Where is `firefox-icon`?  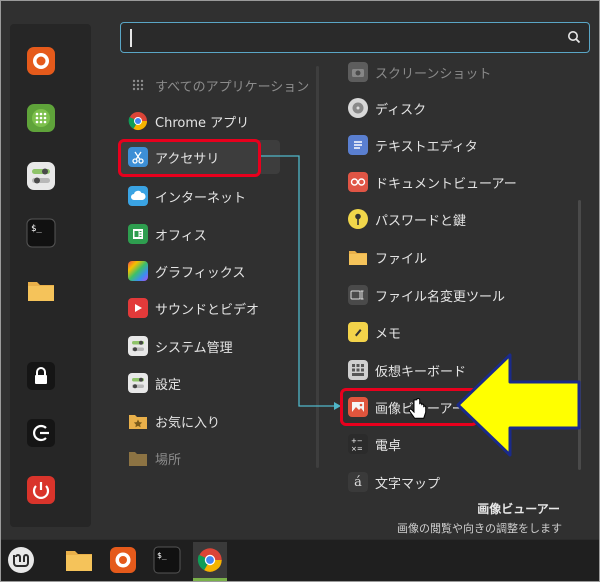 firefox-icon is located at coordinates (123, 560).